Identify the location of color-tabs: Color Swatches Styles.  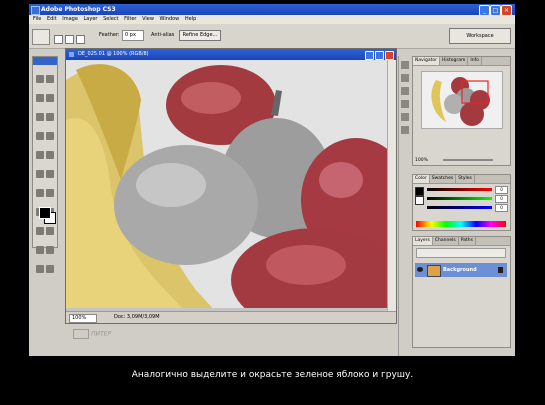
(461, 179).